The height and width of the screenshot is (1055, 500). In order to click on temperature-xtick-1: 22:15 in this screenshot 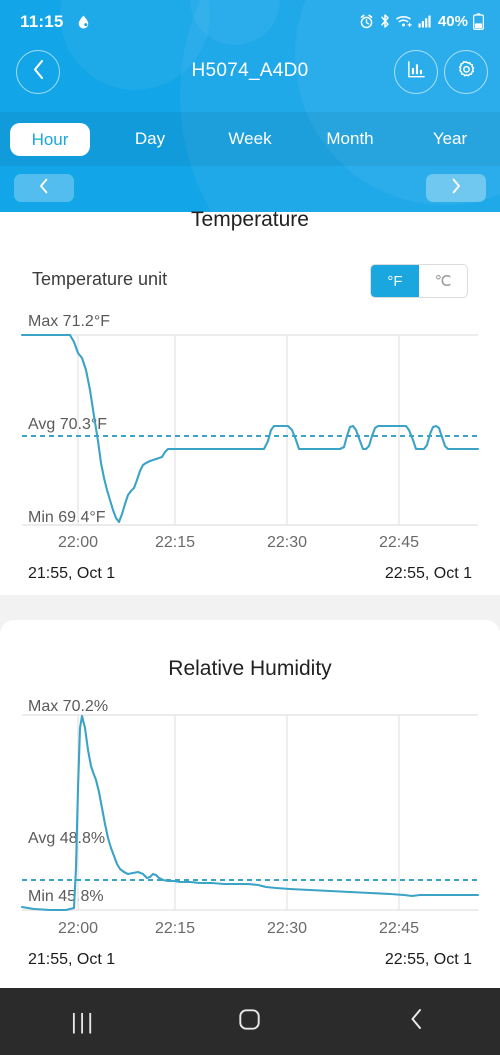, I will do `click(175, 542)`.